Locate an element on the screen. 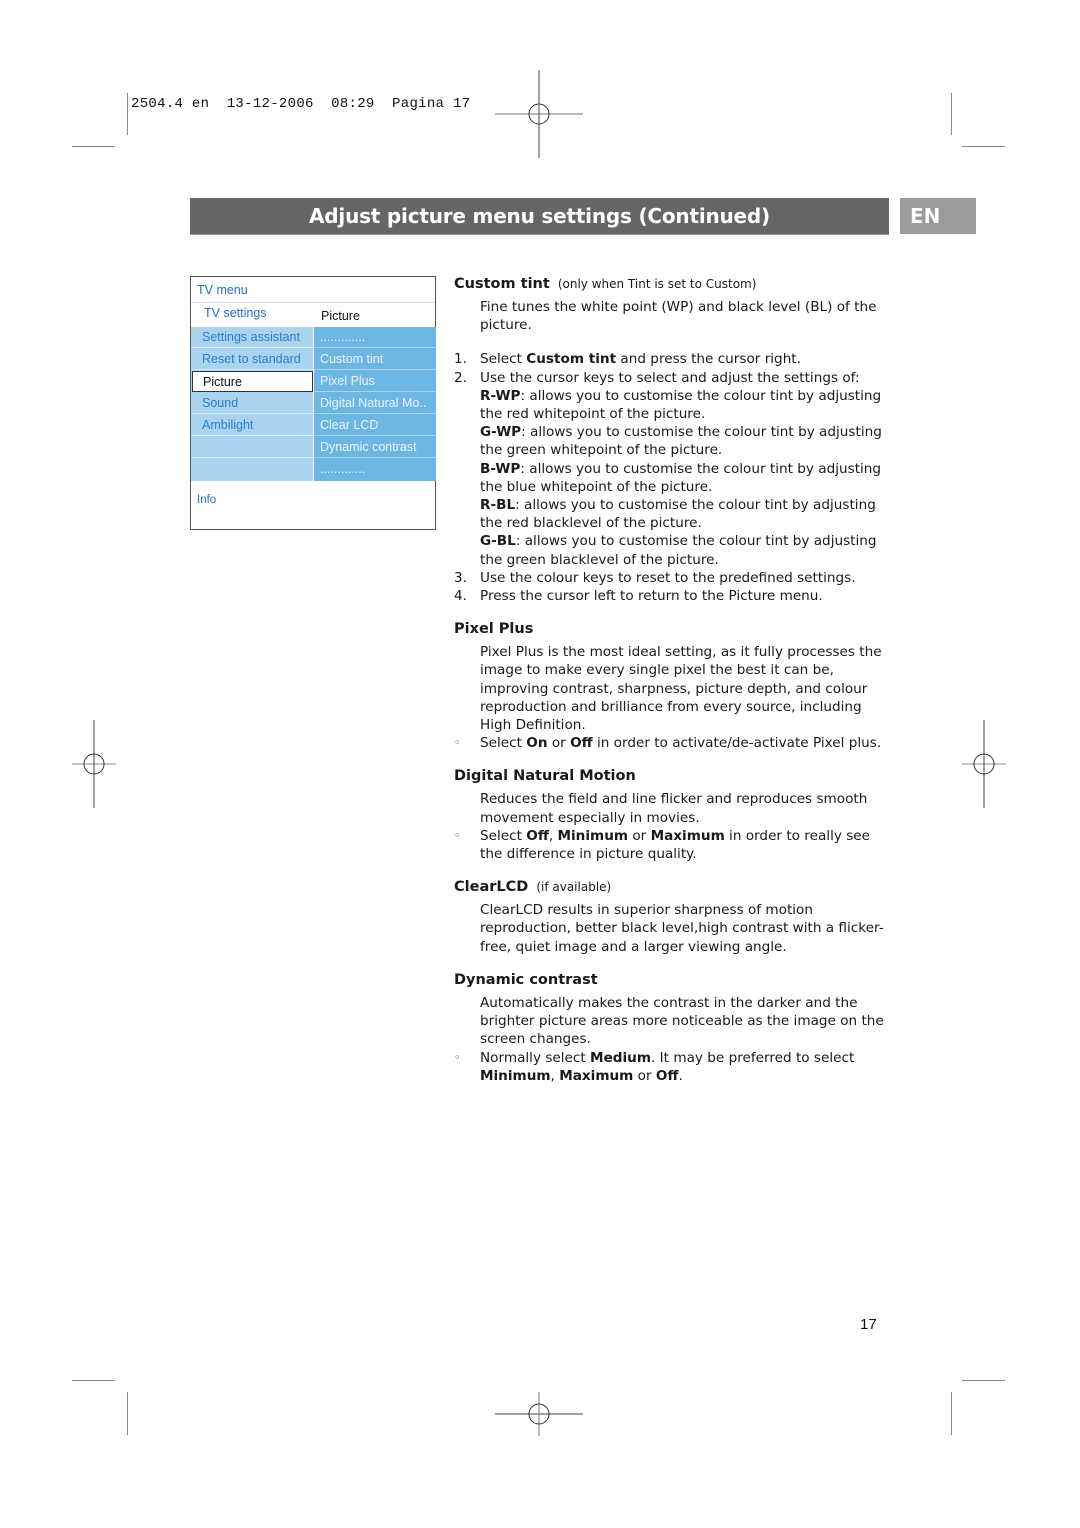  divider is located at coordinates (313, 302).